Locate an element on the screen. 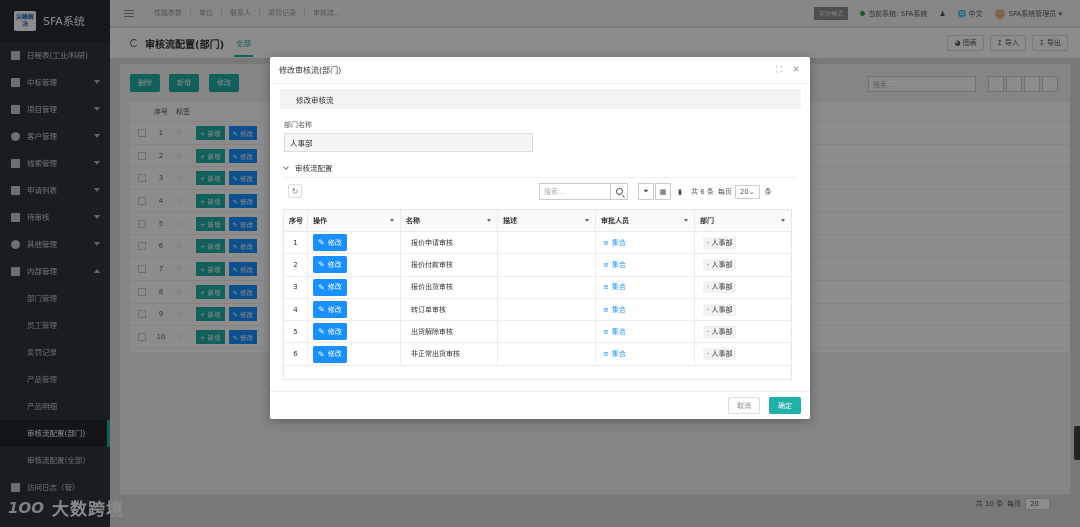  config-table-row: 6 ✎ 修改 非正常出货审核 ≡ 集合 · 人事部 is located at coordinates (537, 354).